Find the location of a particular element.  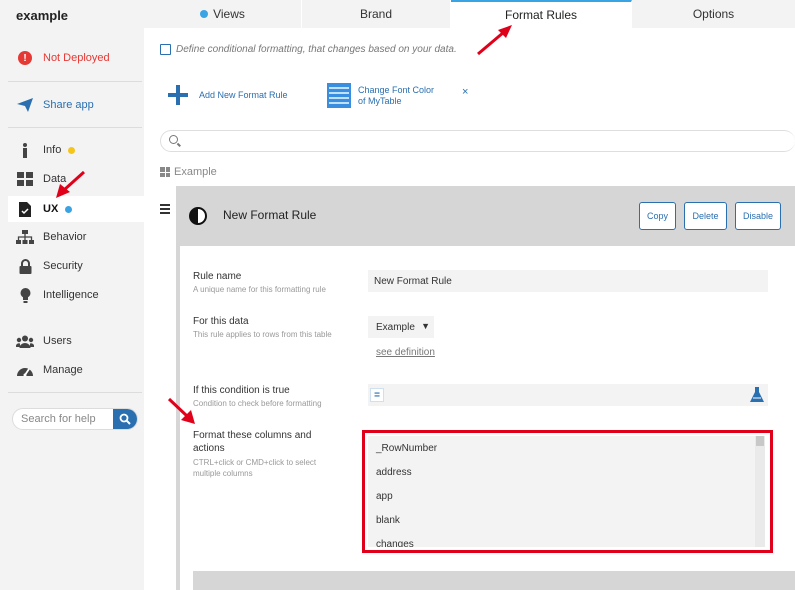

tab-options: Options is located at coordinates (713, 14).